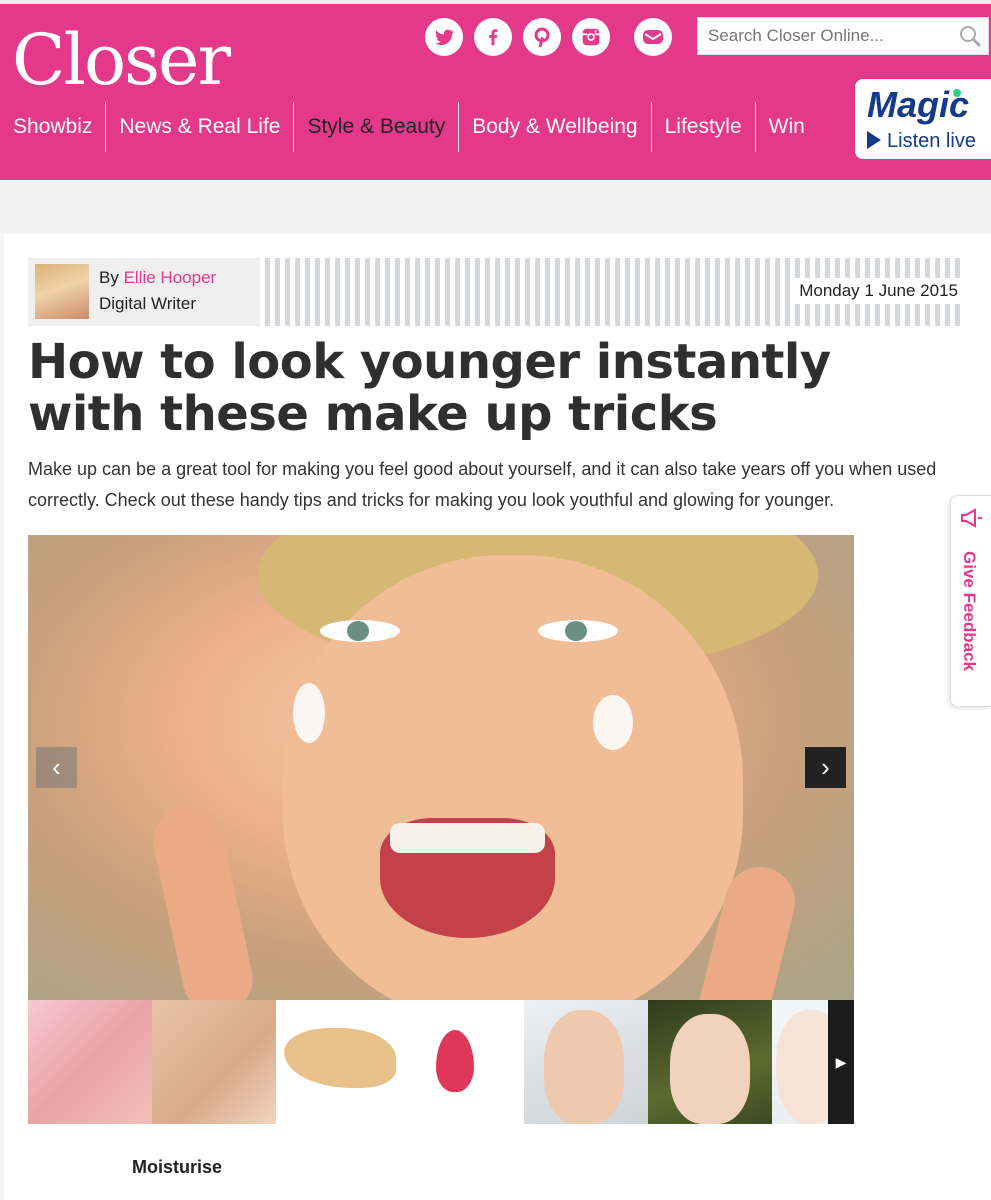  Describe the element at coordinates (340, 1058) in the screenshot. I see `foundation-swatch` at that location.